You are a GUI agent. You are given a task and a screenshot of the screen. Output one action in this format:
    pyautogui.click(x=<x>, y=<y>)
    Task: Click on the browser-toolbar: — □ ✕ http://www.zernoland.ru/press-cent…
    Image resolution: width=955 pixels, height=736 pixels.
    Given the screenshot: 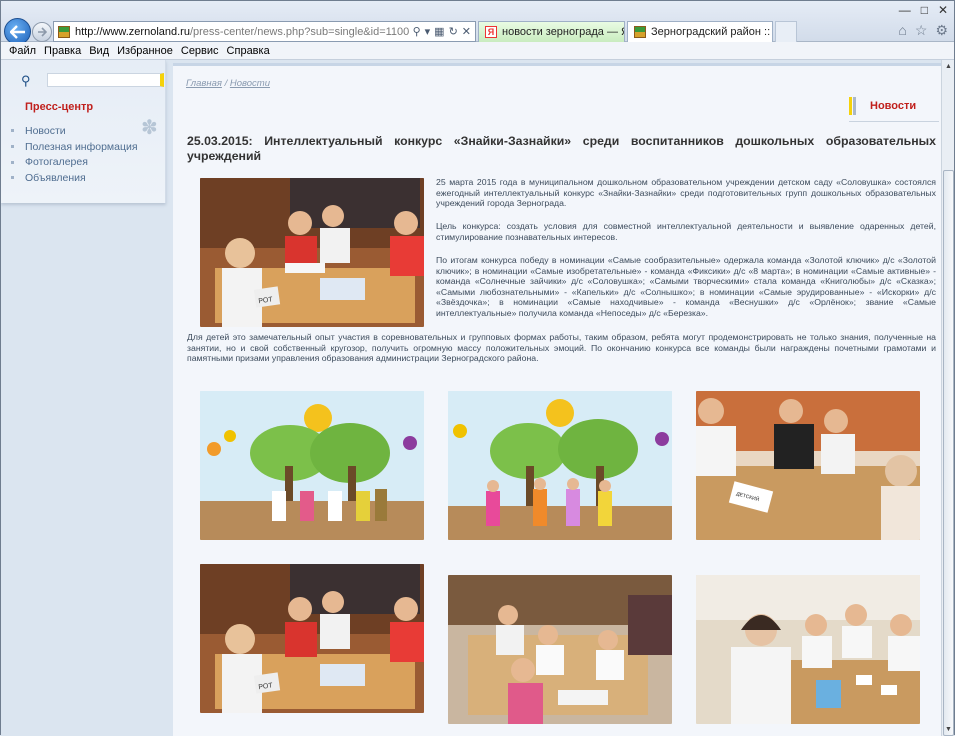 What is the action you would take?
    pyautogui.click(x=477, y=23)
    